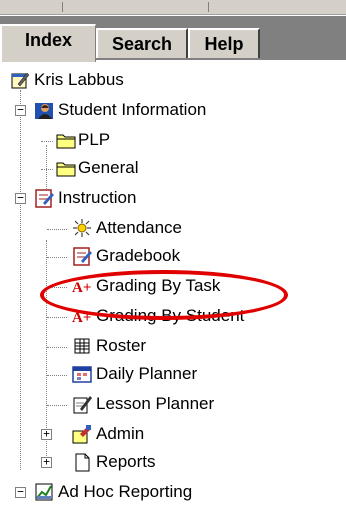 The height and width of the screenshot is (510, 346). I want to click on tree-label: Kris Labbus, so click(79, 79).